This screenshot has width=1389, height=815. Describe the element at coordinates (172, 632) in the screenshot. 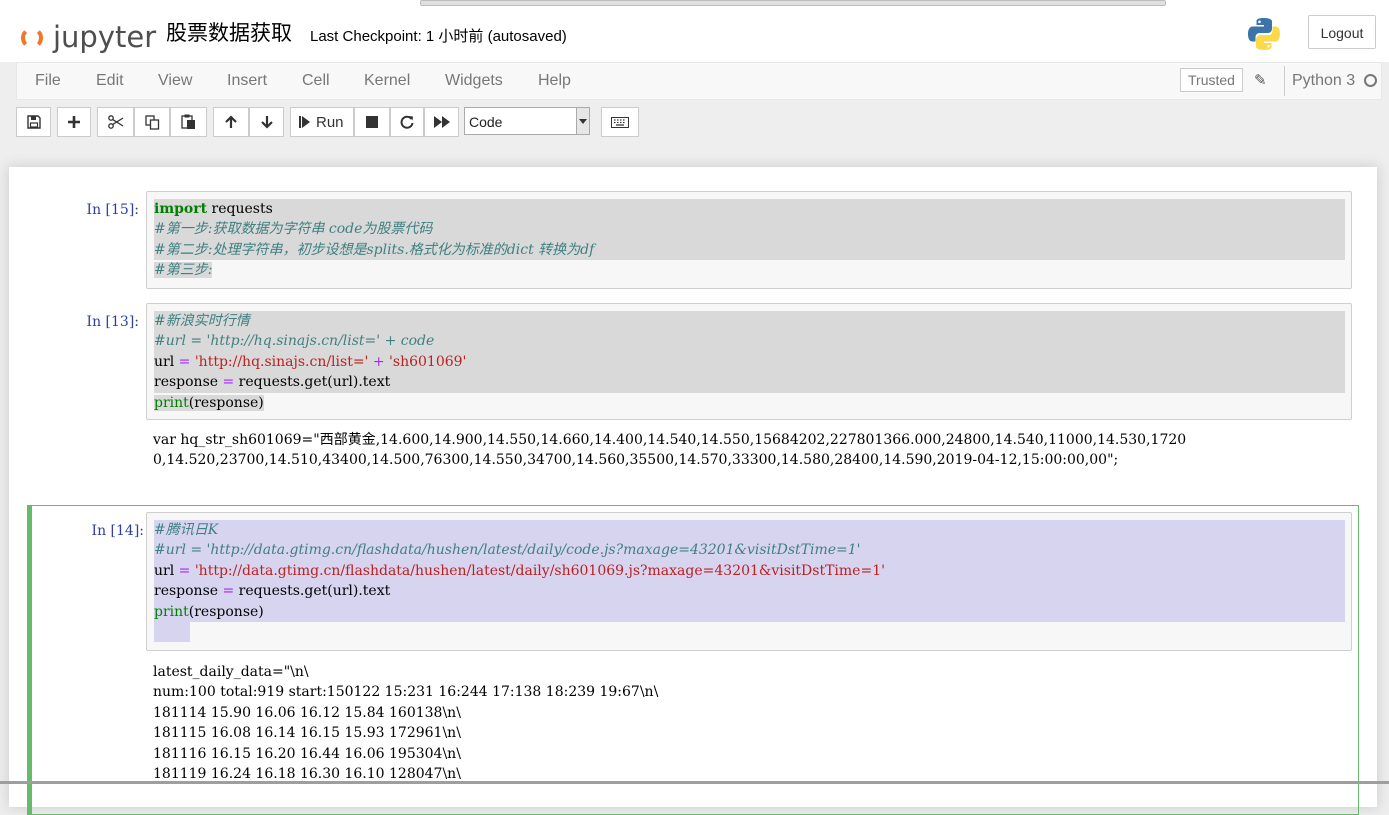

I see `selected-empty-line` at that location.